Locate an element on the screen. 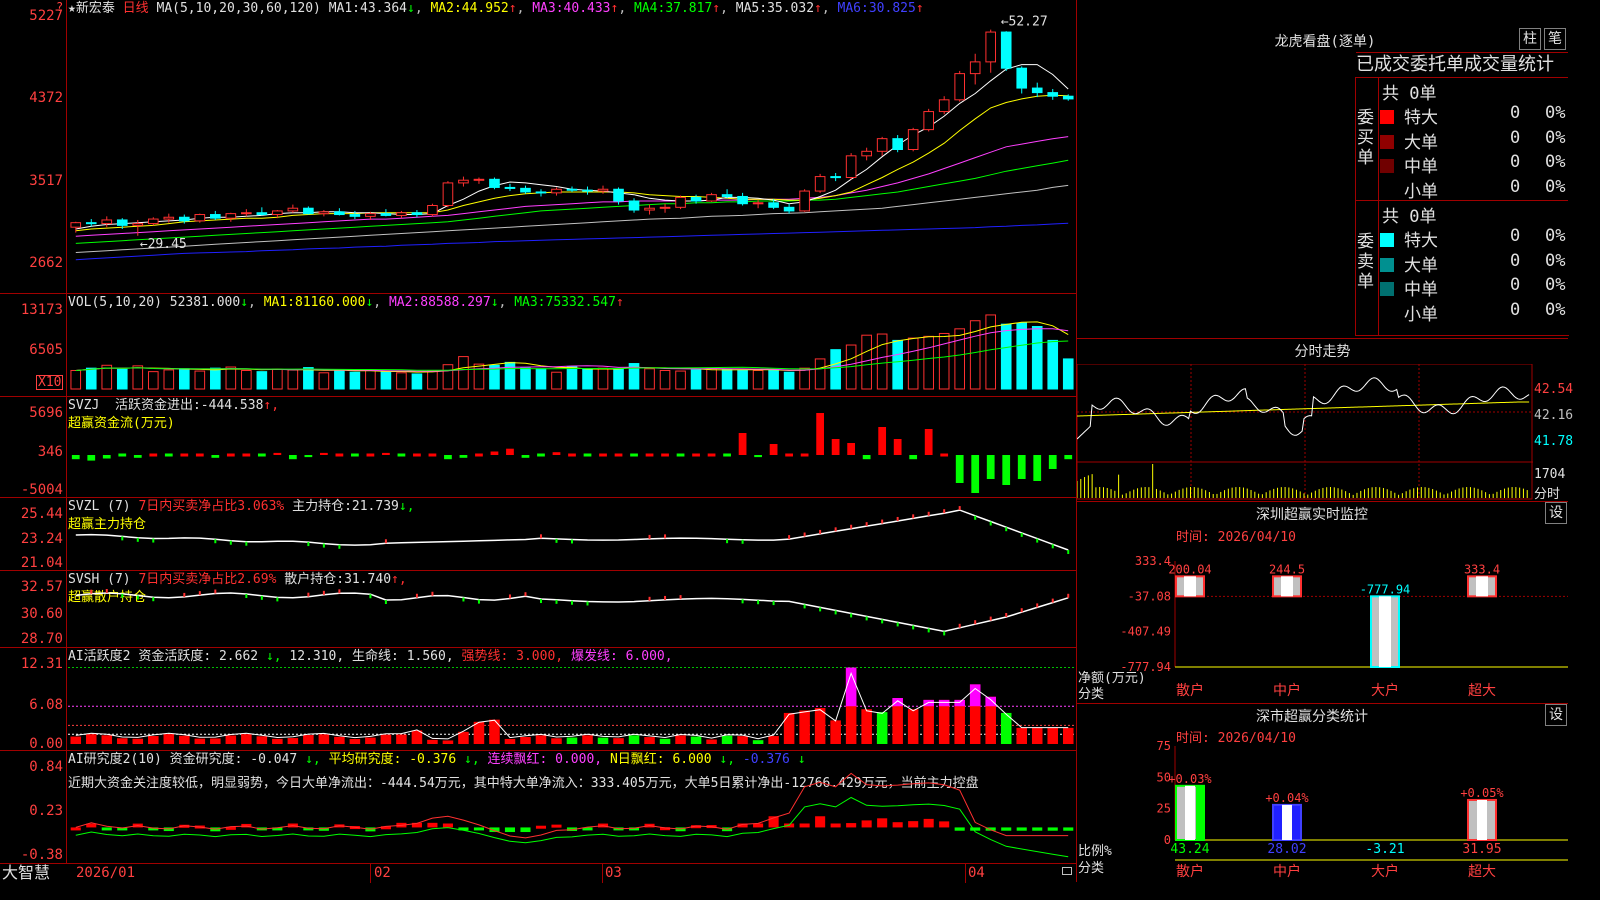 This screenshot has height=900, width=1600. monitor-settings-button: 设 is located at coordinates (1556, 513).